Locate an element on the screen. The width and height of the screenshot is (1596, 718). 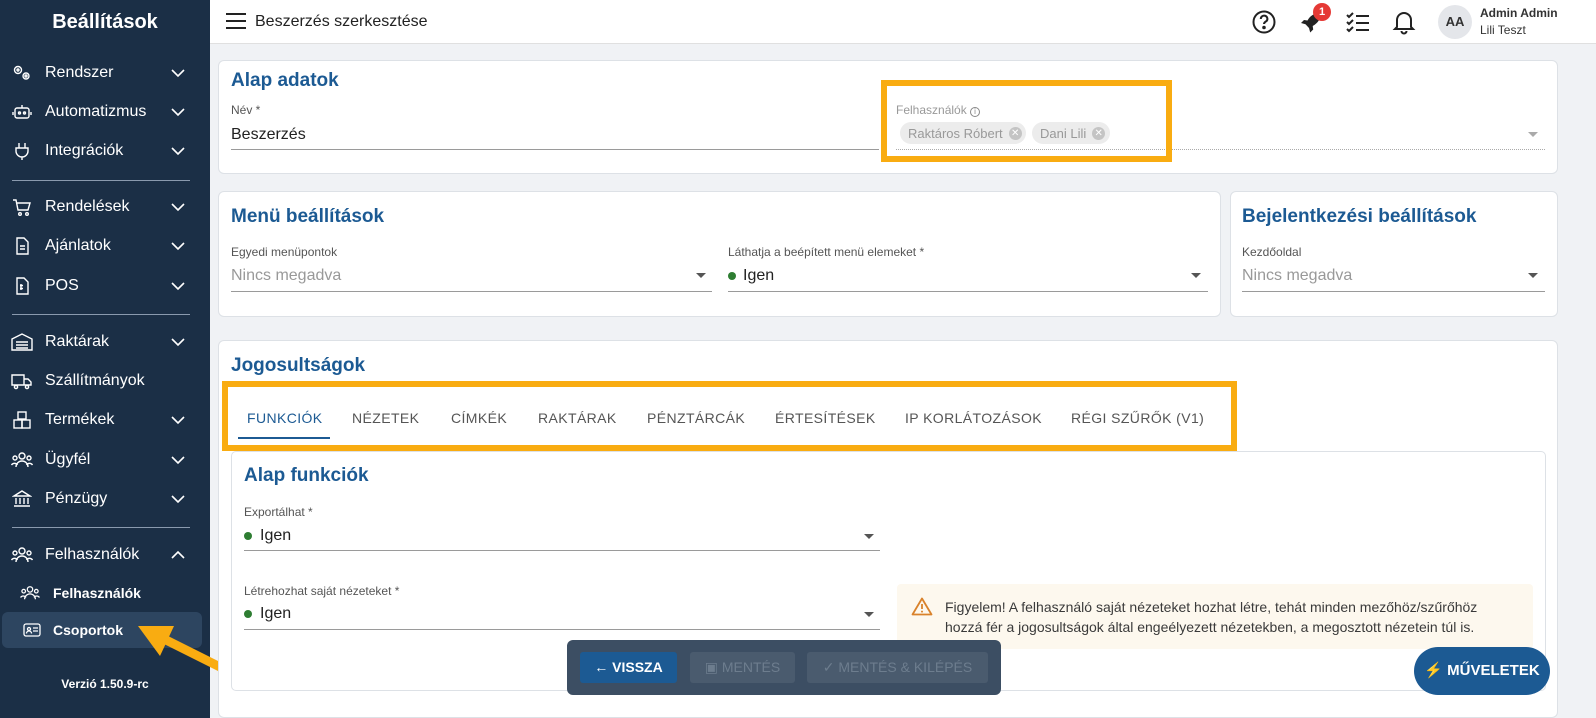
sidebar-title: Beállítások is located at coordinates (105, 22).